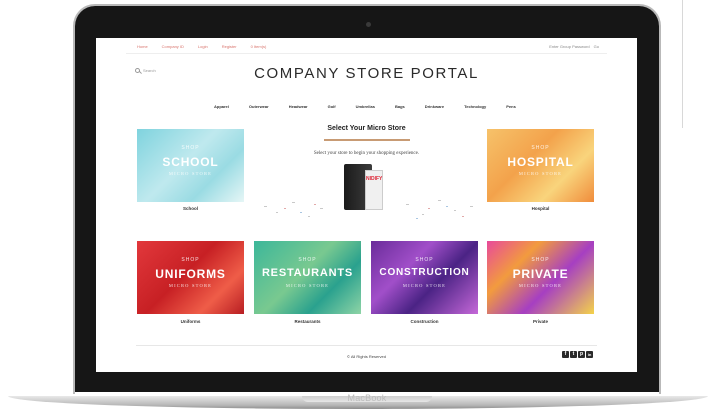 The width and height of the screenshot is (715, 417). I want to click on nav-item-apparel: Apparel, so click(221, 106).